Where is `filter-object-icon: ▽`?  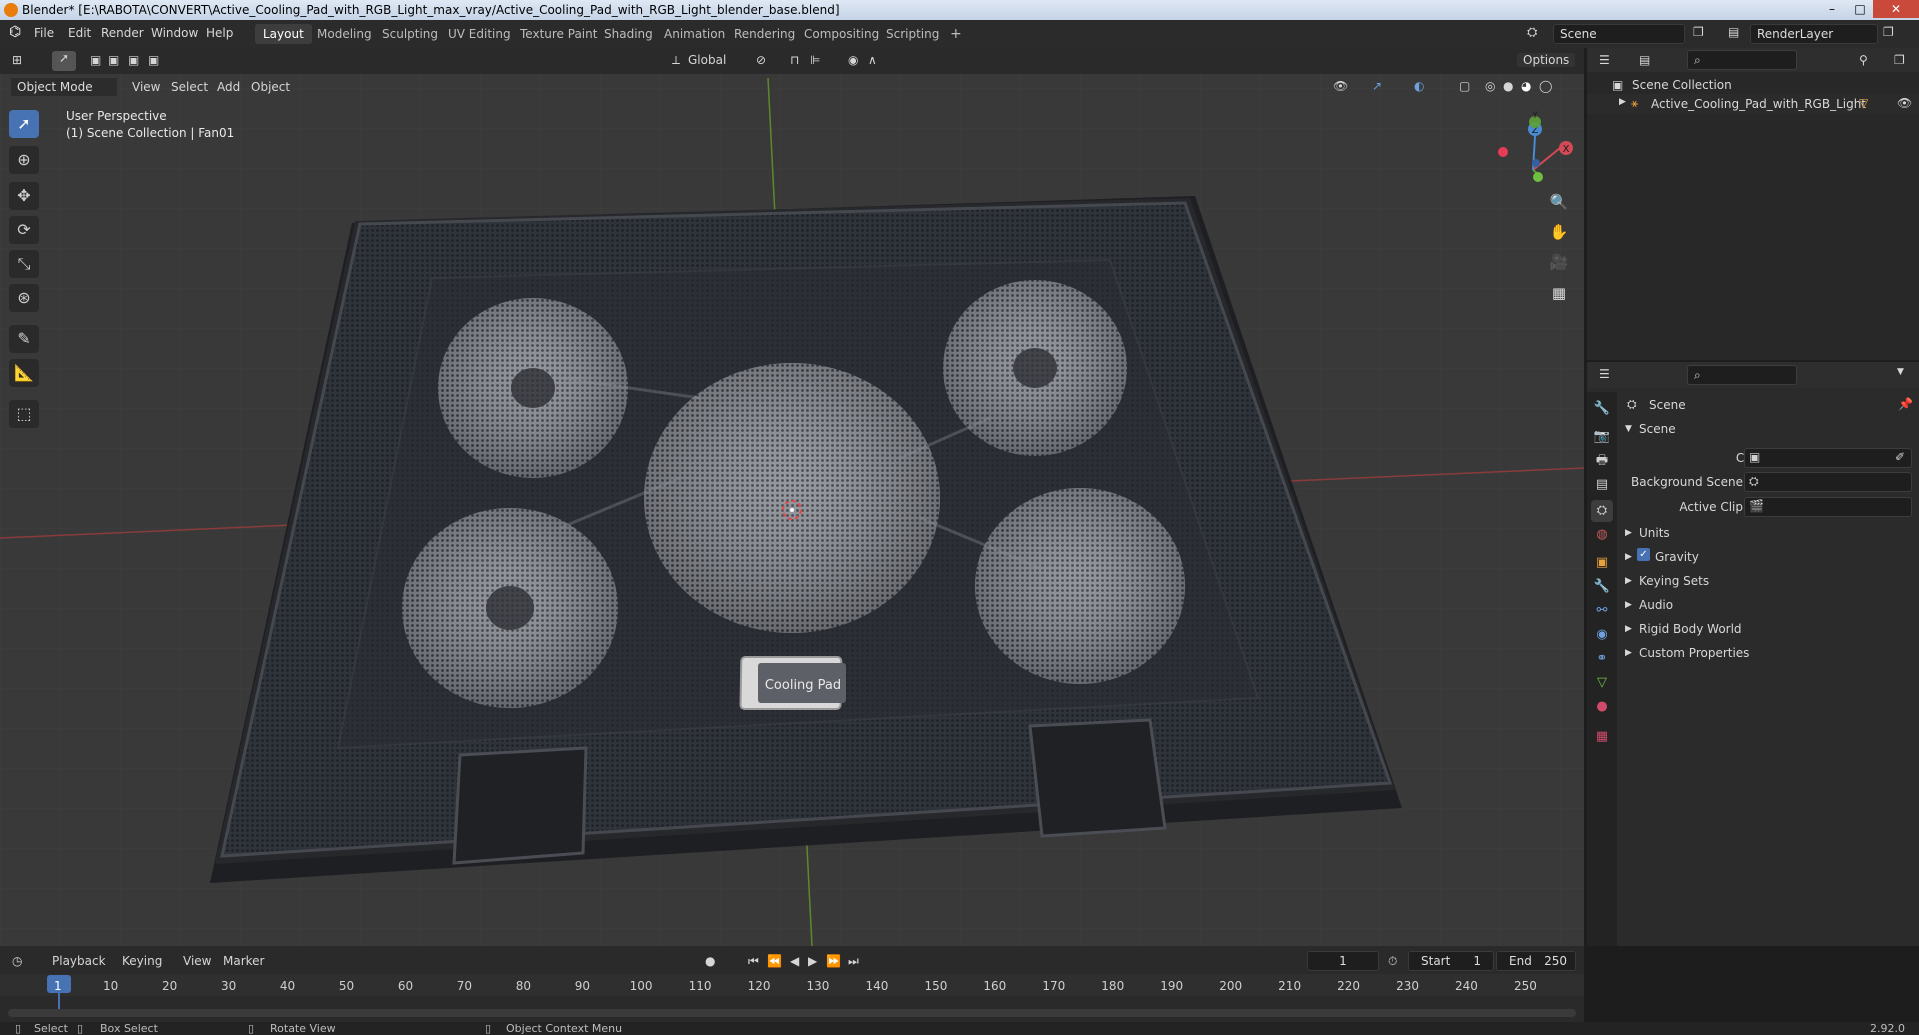 filter-object-icon: ▽ is located at coordinates (1863, 103).